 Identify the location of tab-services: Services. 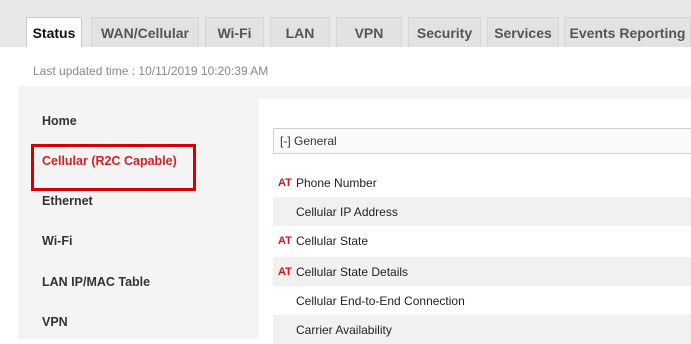
(523, 32).